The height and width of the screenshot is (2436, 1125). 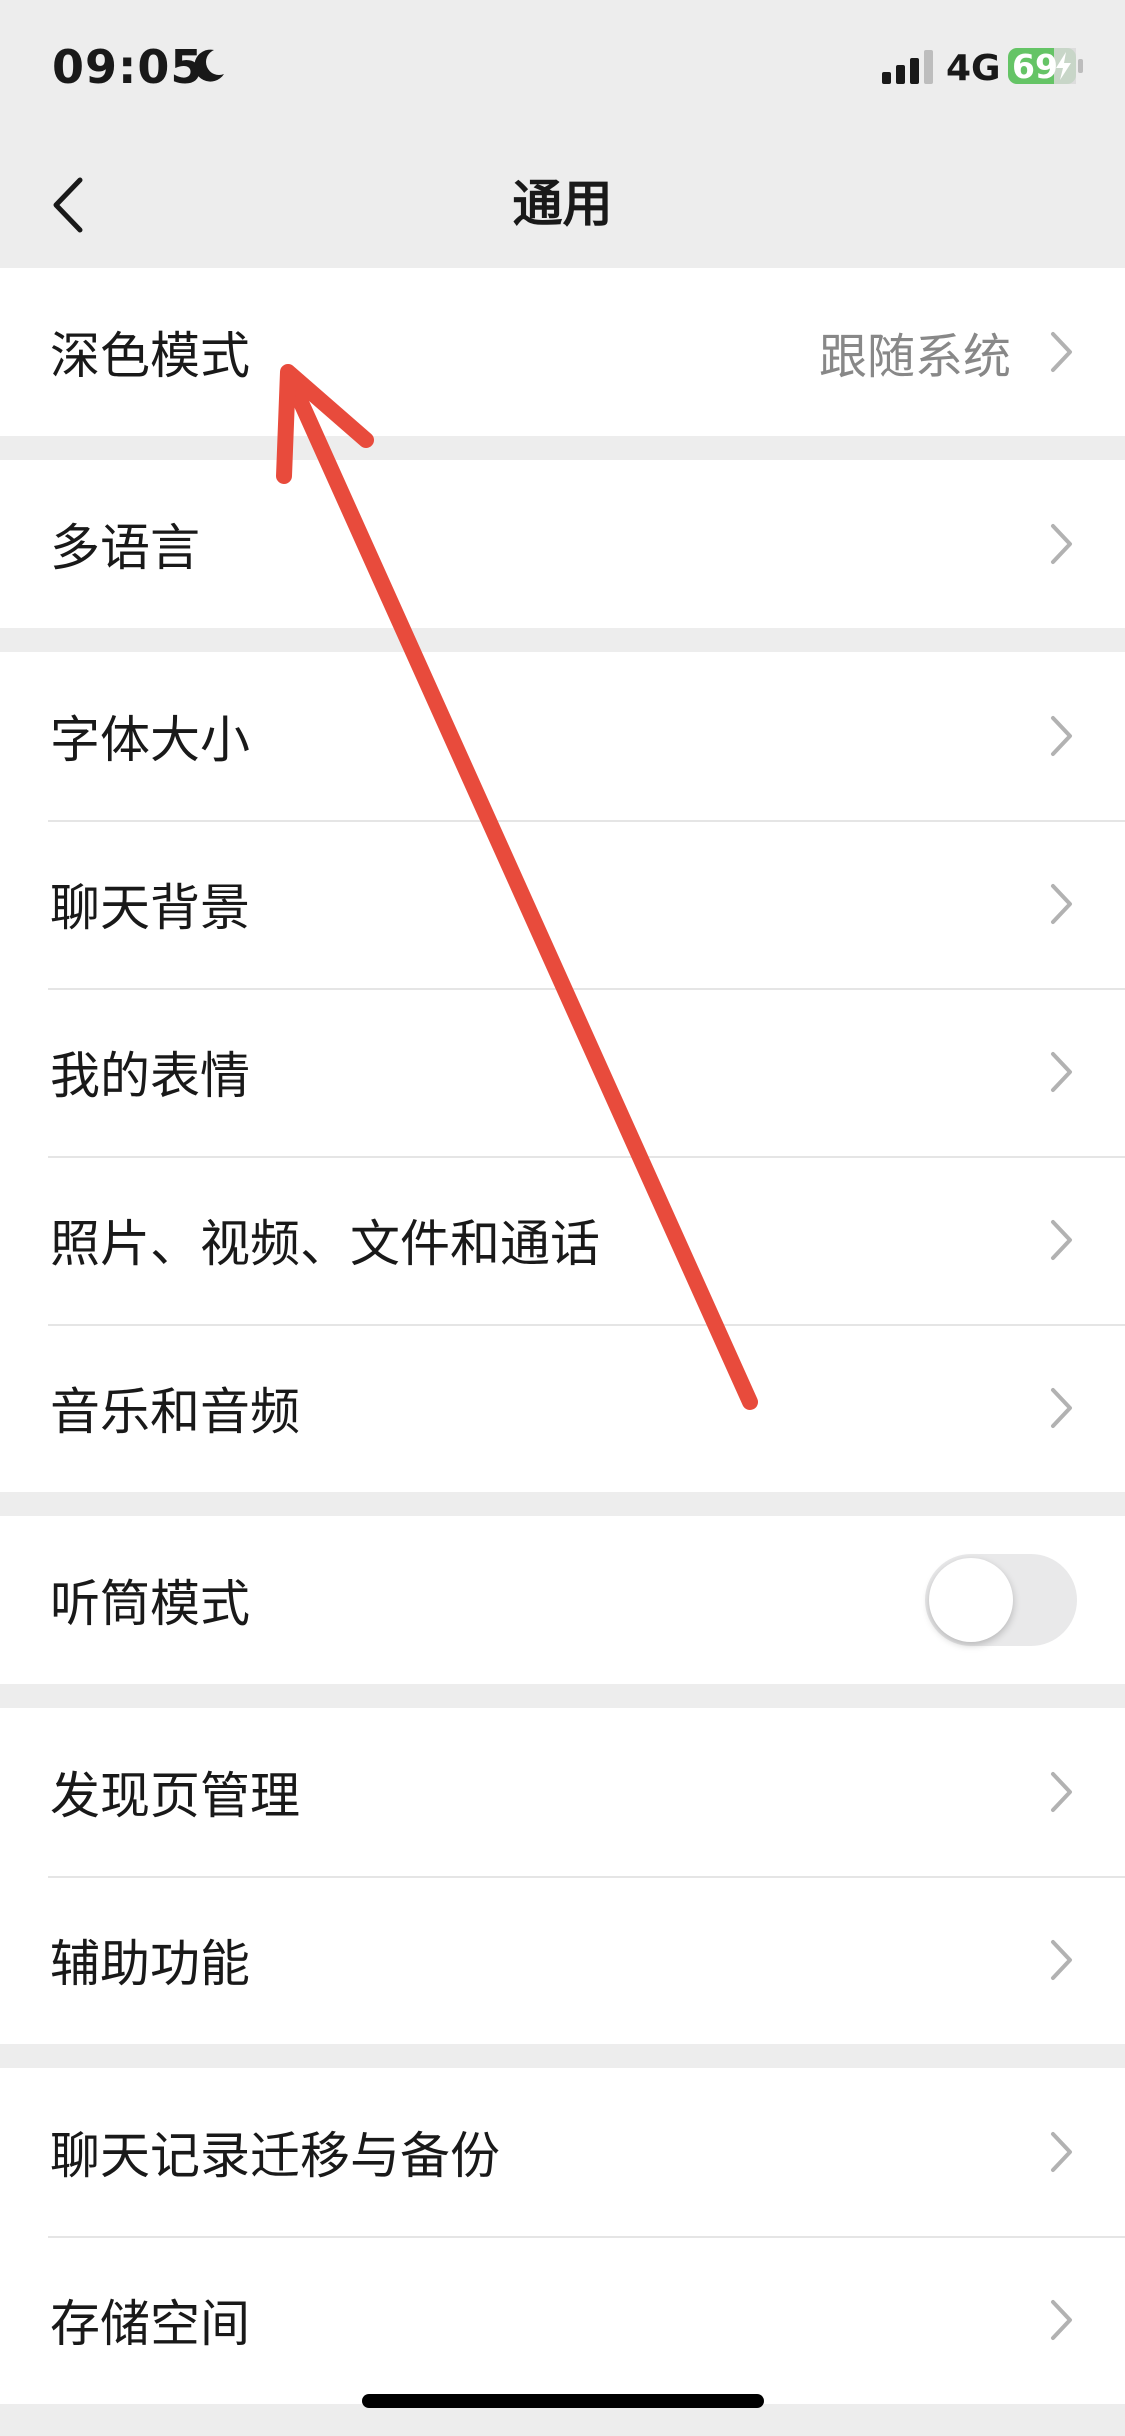 What do you see at coordinates (150, 2324) in the screenshot?
I see `settings-item-label: 存储空间` at bounding box center [150, 2324].